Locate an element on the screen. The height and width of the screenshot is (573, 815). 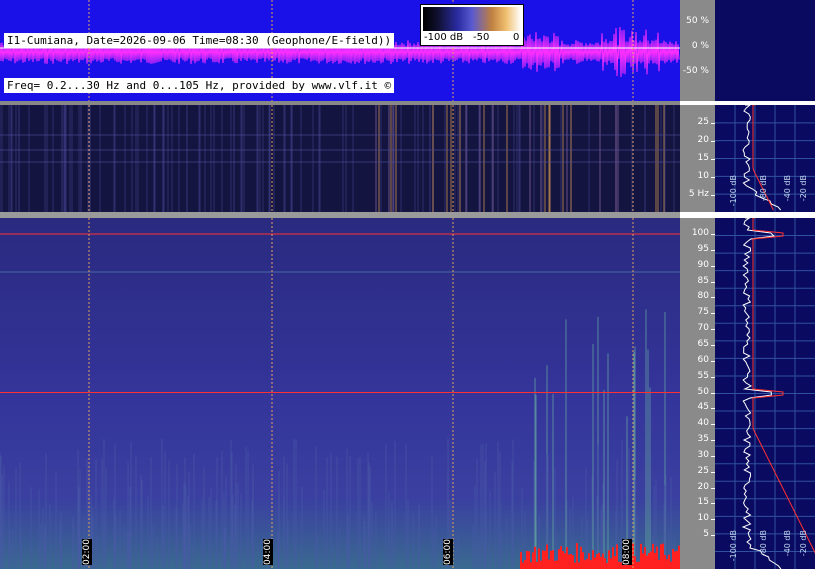
vlf-tick-label: 45 is located at coordinates (703, 407).